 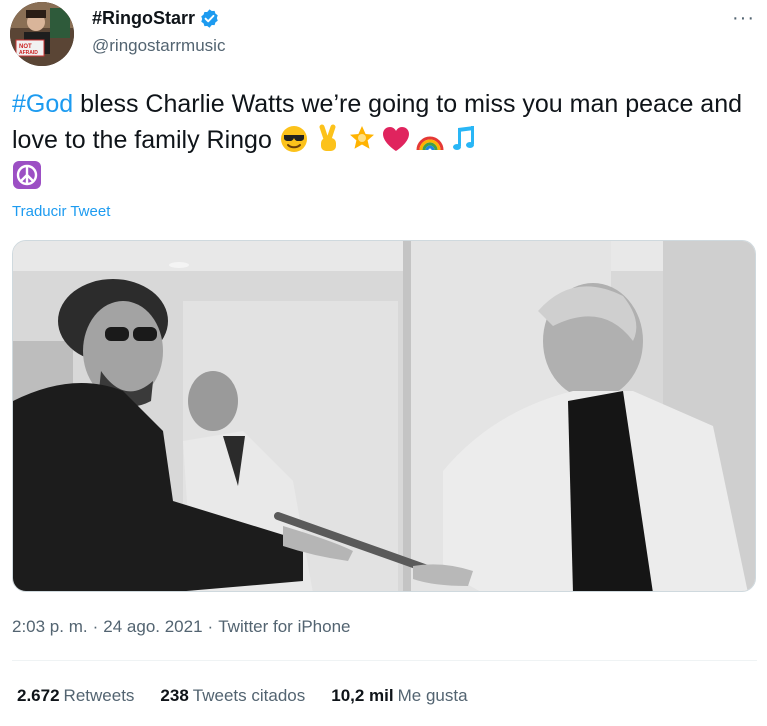 What do you see at coordinates (158, 46) in the screenshot?
I see `handle: @ringostarrmusic` at bounding box center [158, 46].